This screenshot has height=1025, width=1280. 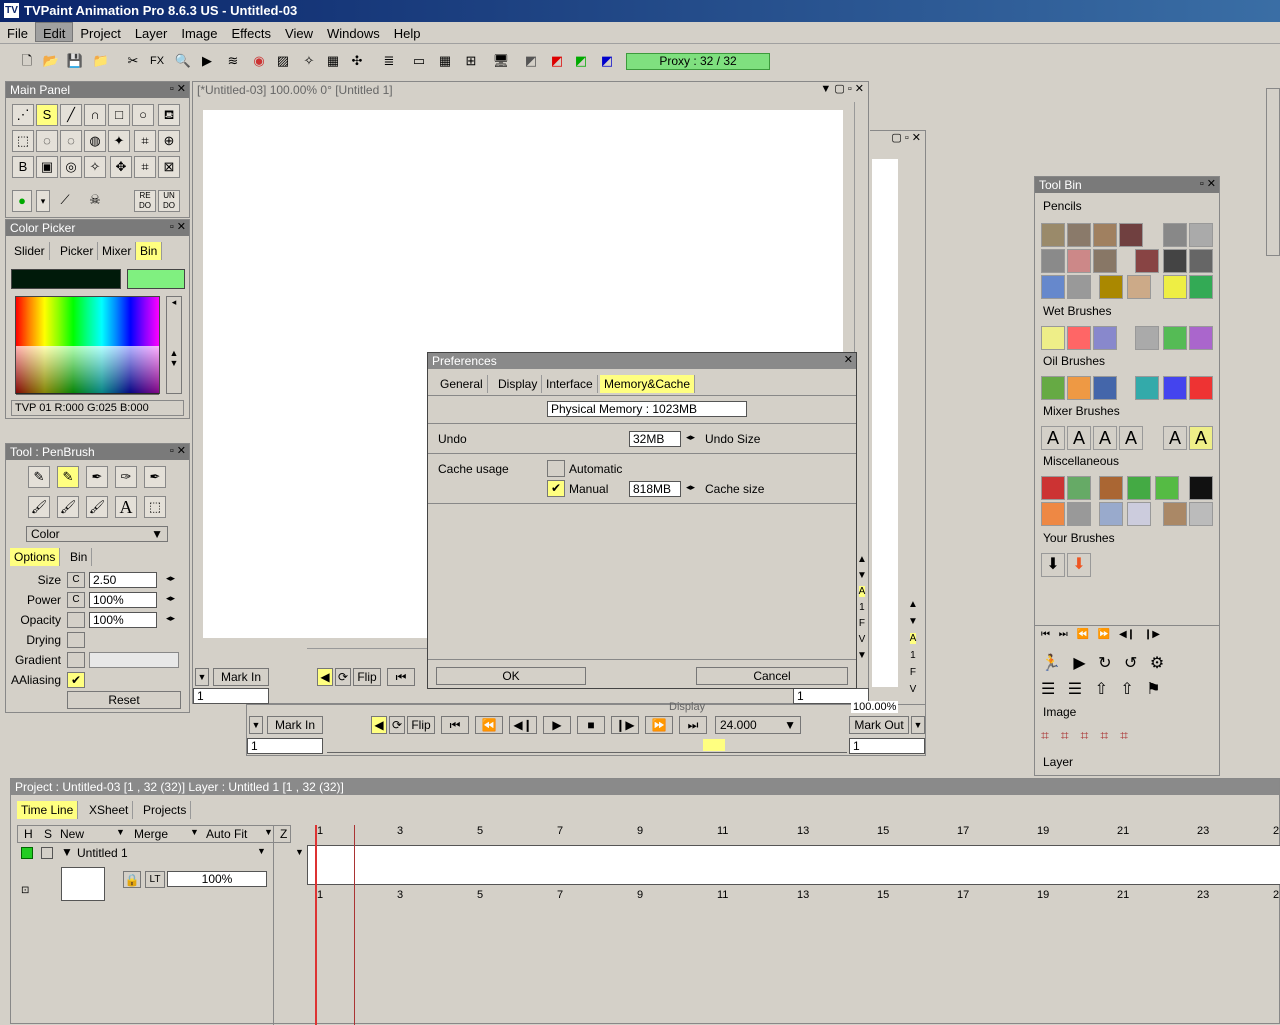 I want to click on marker-icon: ✒, so click(x=155, y=477).